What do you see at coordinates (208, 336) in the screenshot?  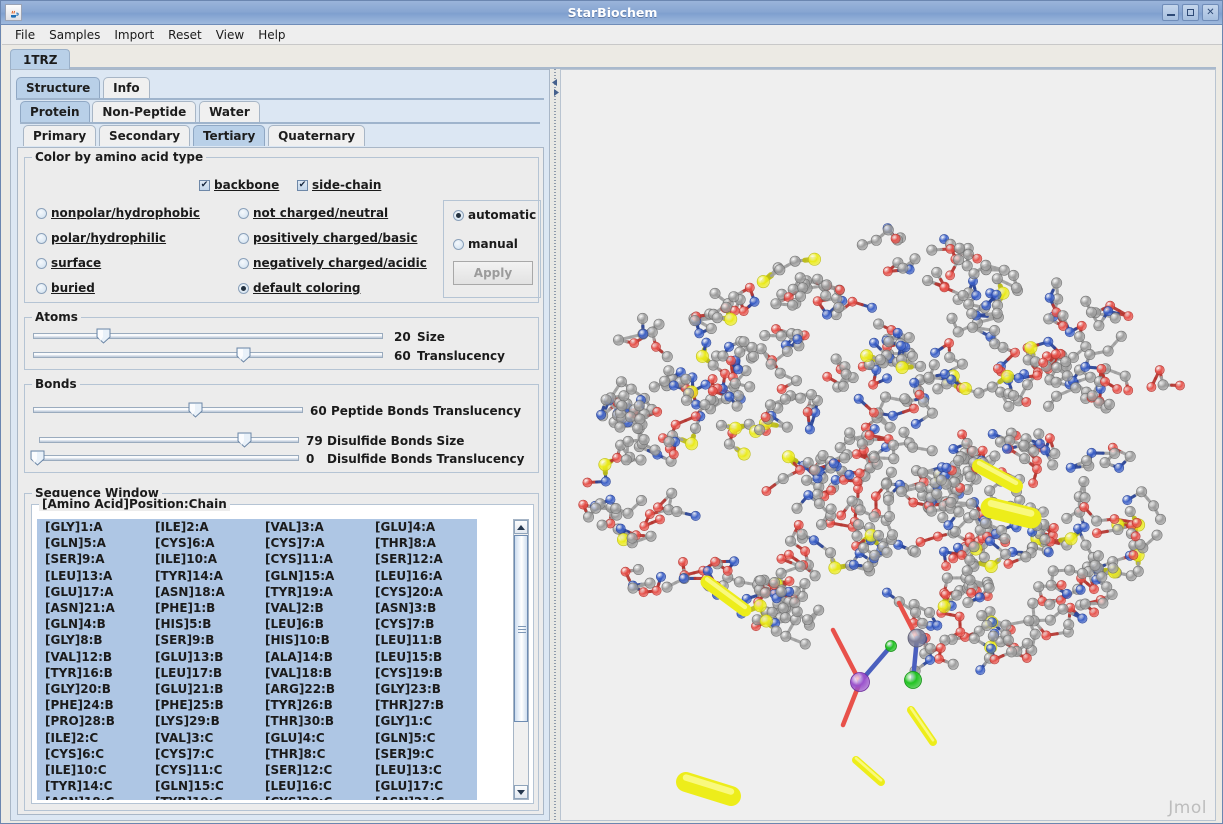 I see `slider-atom-size` at bounding box center [208, 336].